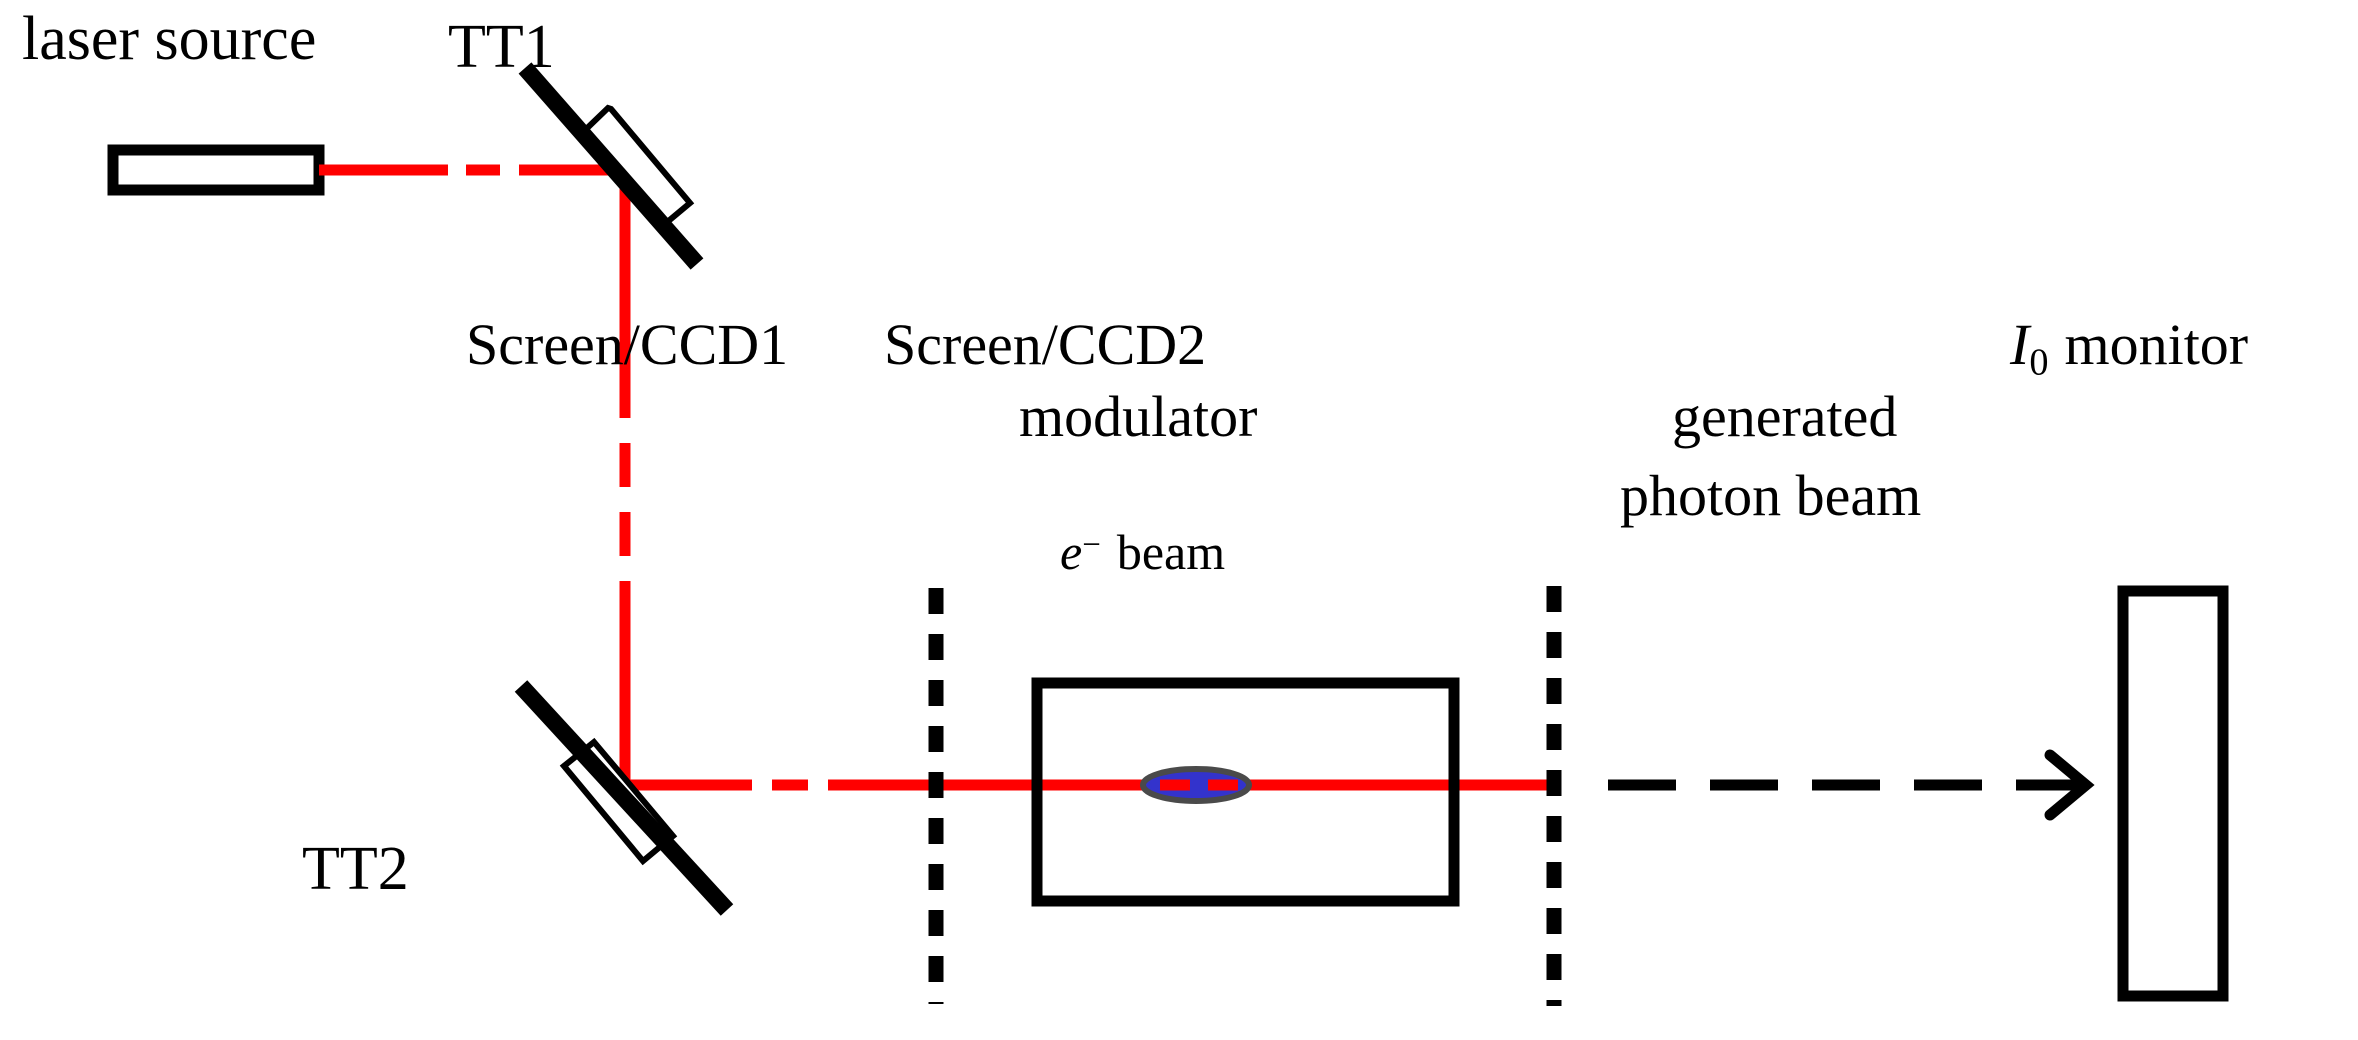  I want to click on generated-label: generated, so click(1785, 416).